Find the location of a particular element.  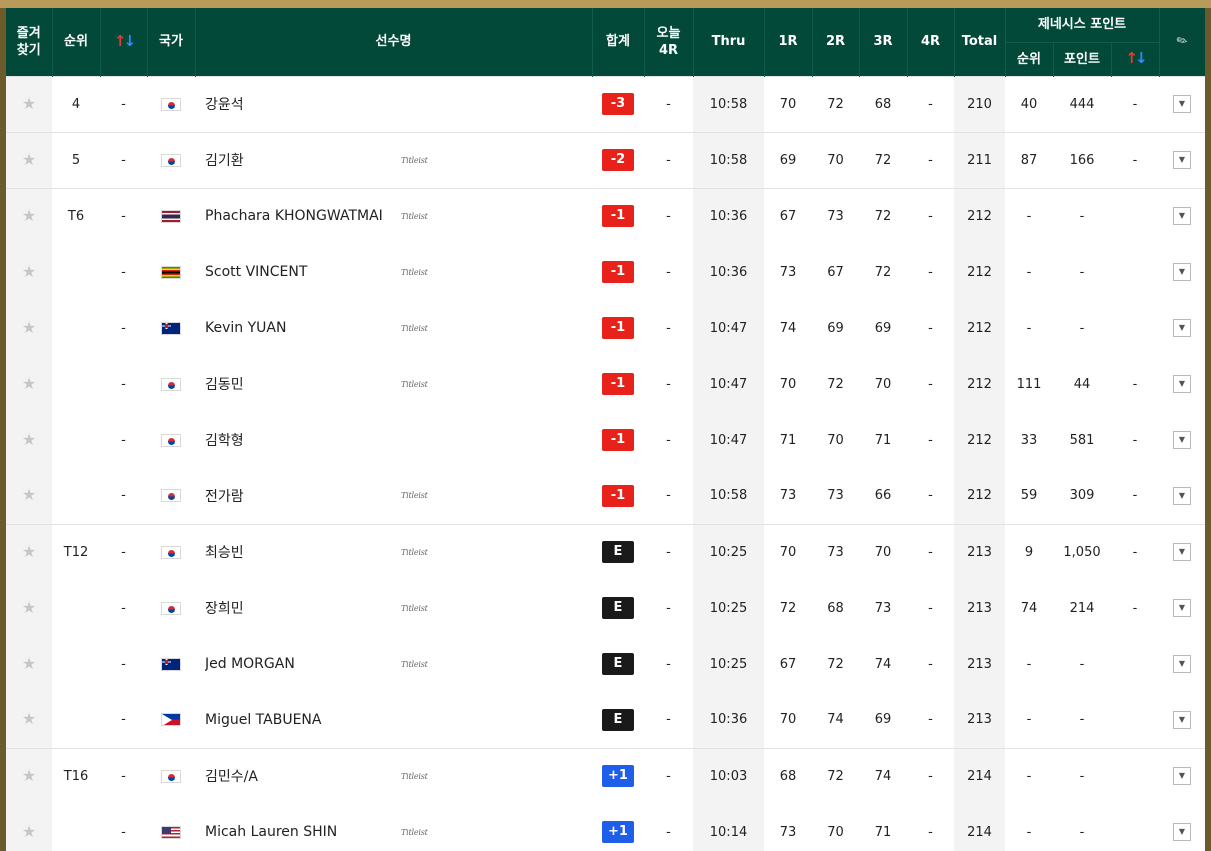

round-4-cell: - is located at coordinates (930, 551).